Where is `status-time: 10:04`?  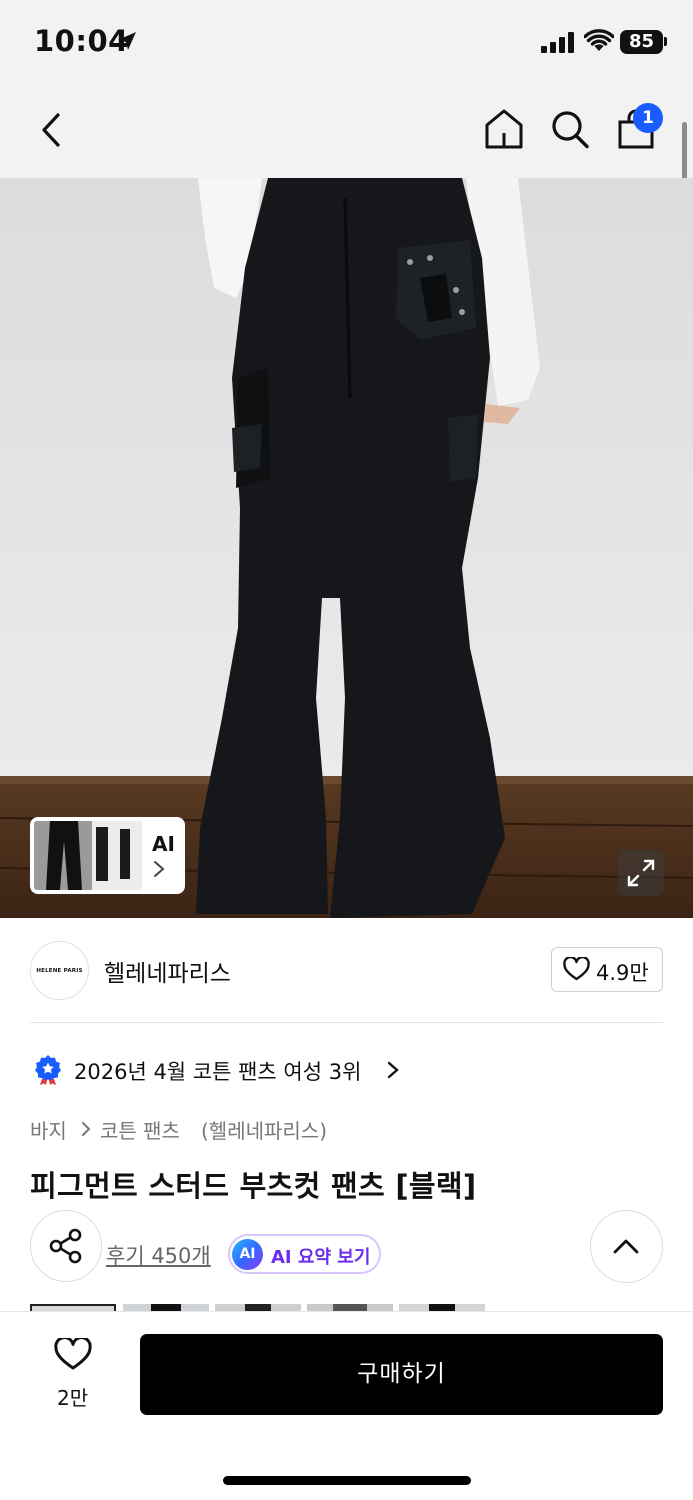
status-time: 10:04 is located at coordinates (81, 41).